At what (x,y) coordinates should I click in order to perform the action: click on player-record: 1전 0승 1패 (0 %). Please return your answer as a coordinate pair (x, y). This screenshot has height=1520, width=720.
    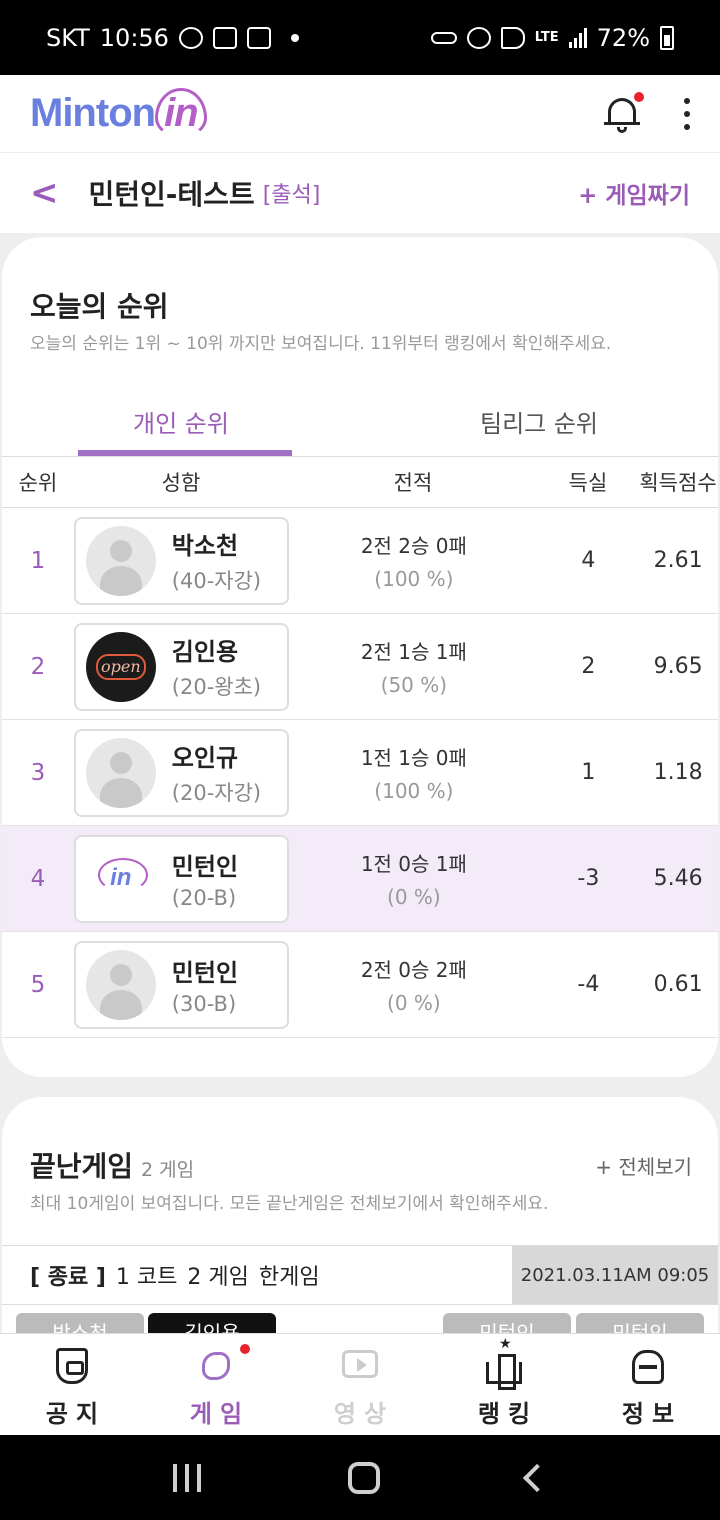
    Looking at the image, I should click on (413, 878).